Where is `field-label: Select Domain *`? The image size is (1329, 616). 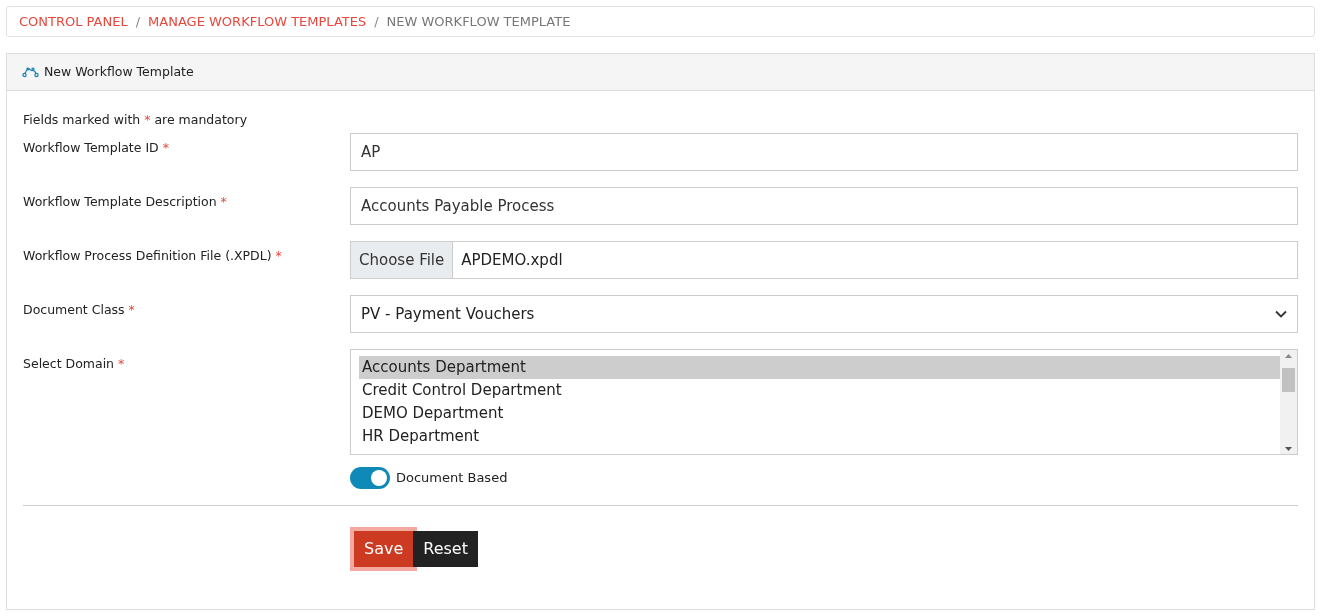 field-label: Select Domain * is located at coordinates (74, 363).